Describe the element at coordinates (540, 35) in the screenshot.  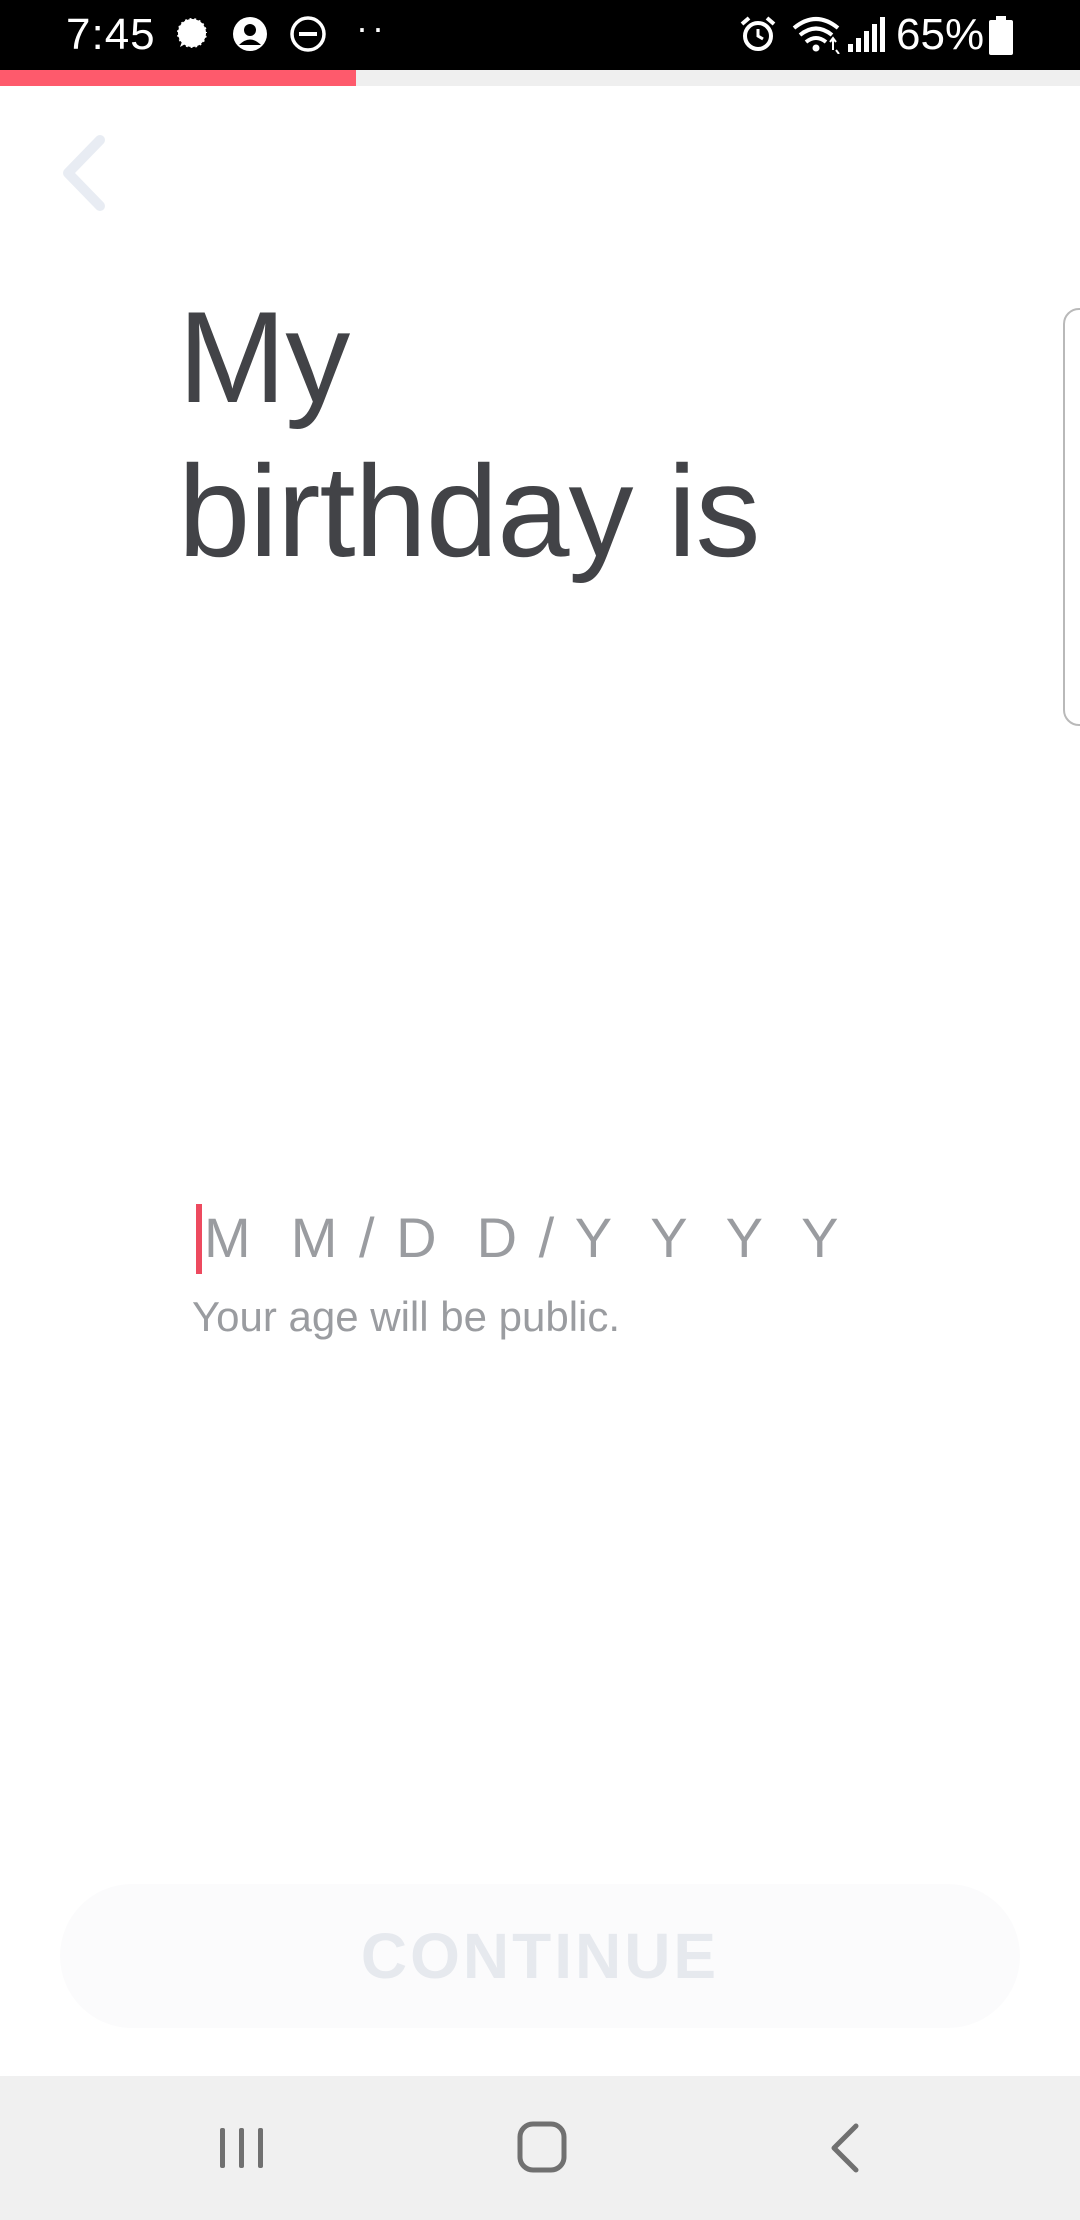
I see `status-bar: 7:45 ·· 65%` at that location.